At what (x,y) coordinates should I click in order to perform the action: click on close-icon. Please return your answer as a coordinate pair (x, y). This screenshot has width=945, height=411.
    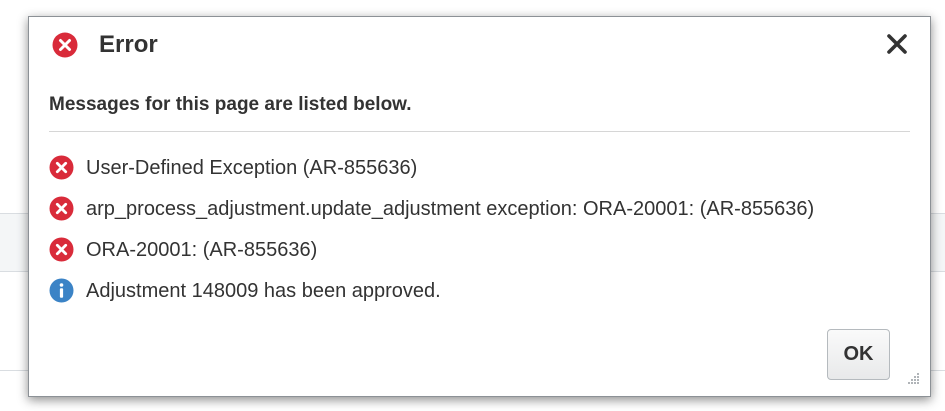
    Looking at the image, I should click on (897, 44).